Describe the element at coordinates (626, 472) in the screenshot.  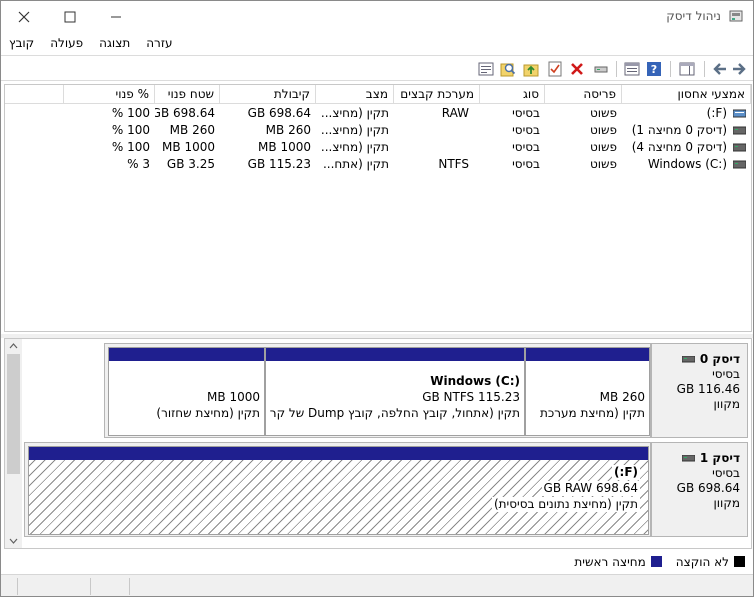
I see `partition-title: (F:)` at that location.